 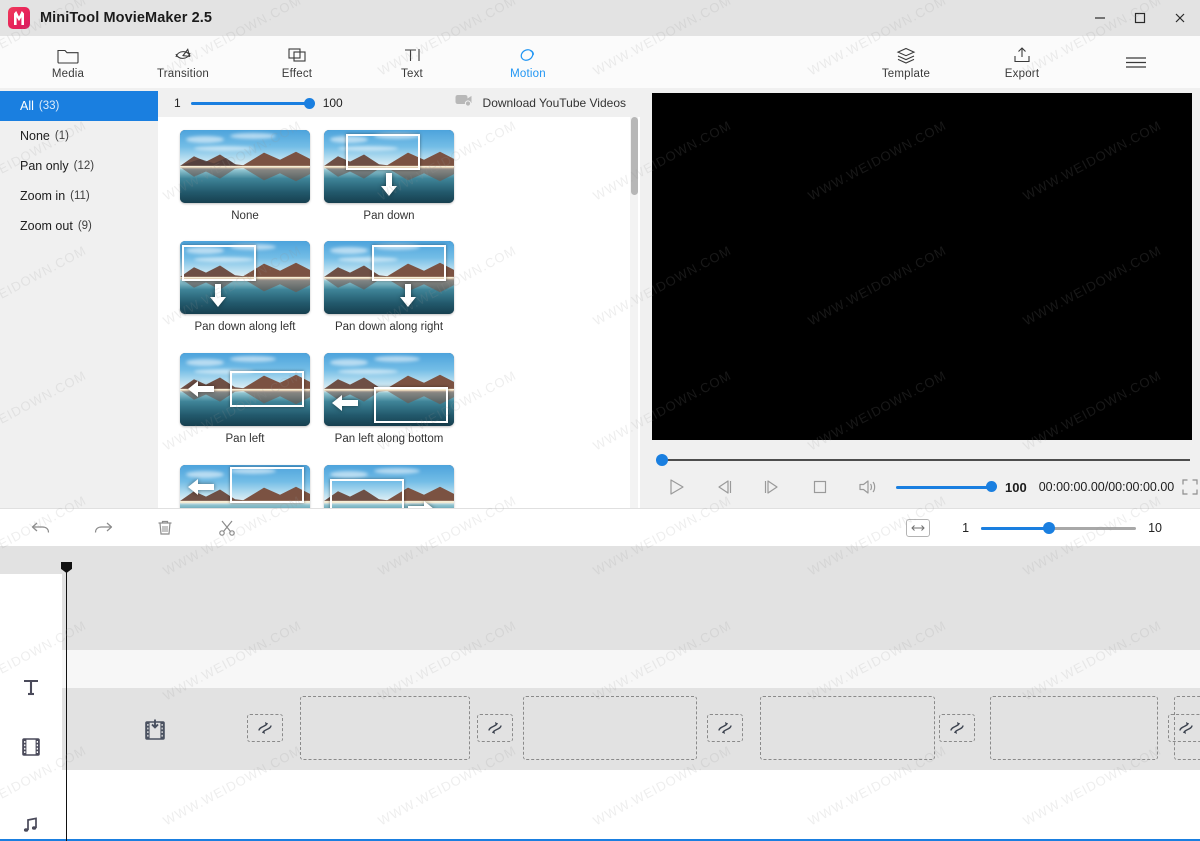 What do you see at coordinates (177, 102) in the screenshot?
I see `duration-min-label: 1` at bounding box center [177, 102].